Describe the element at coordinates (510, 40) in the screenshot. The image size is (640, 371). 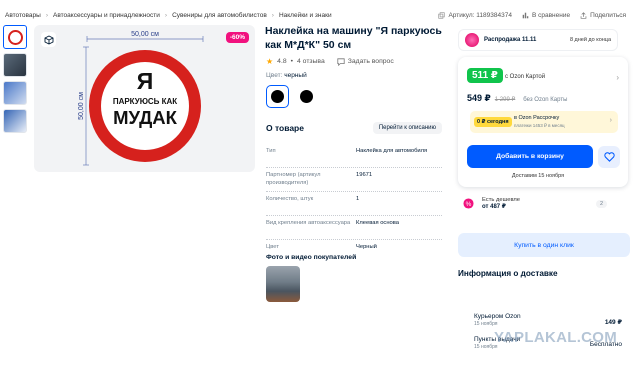
I see `sale-title: Распродажа 11.11` at that location.